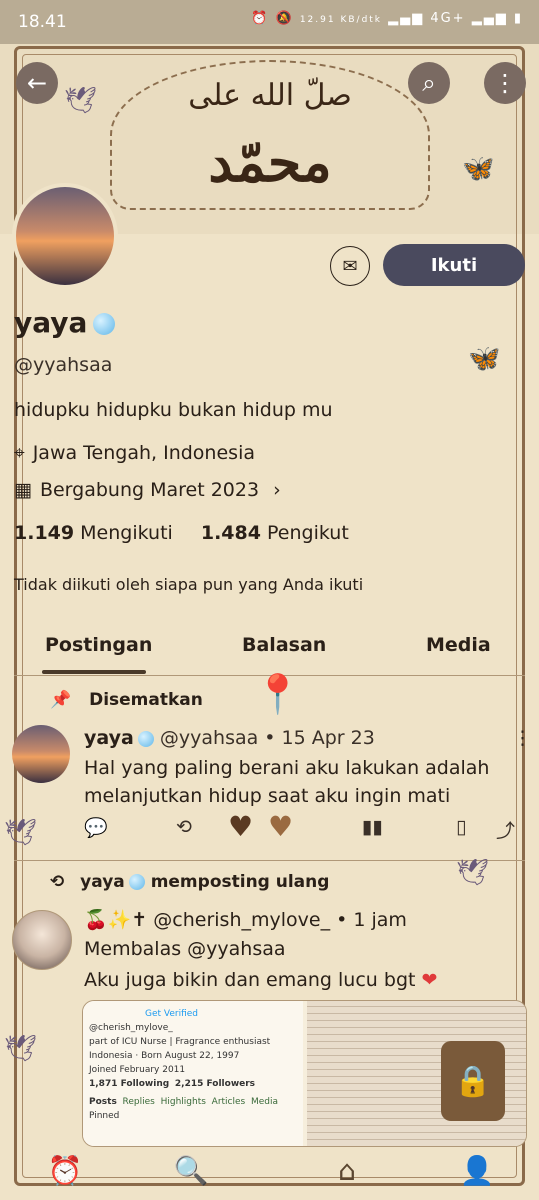  I want to click on like-icon: ♥, so click(240, 826).